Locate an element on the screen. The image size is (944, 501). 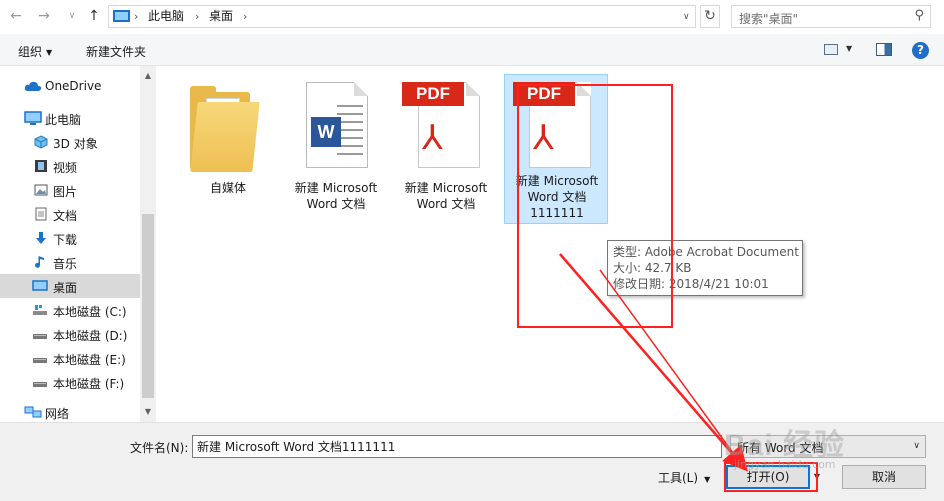
watermark-url: jingyan.baidu.com is located at coordinates (785, 464).